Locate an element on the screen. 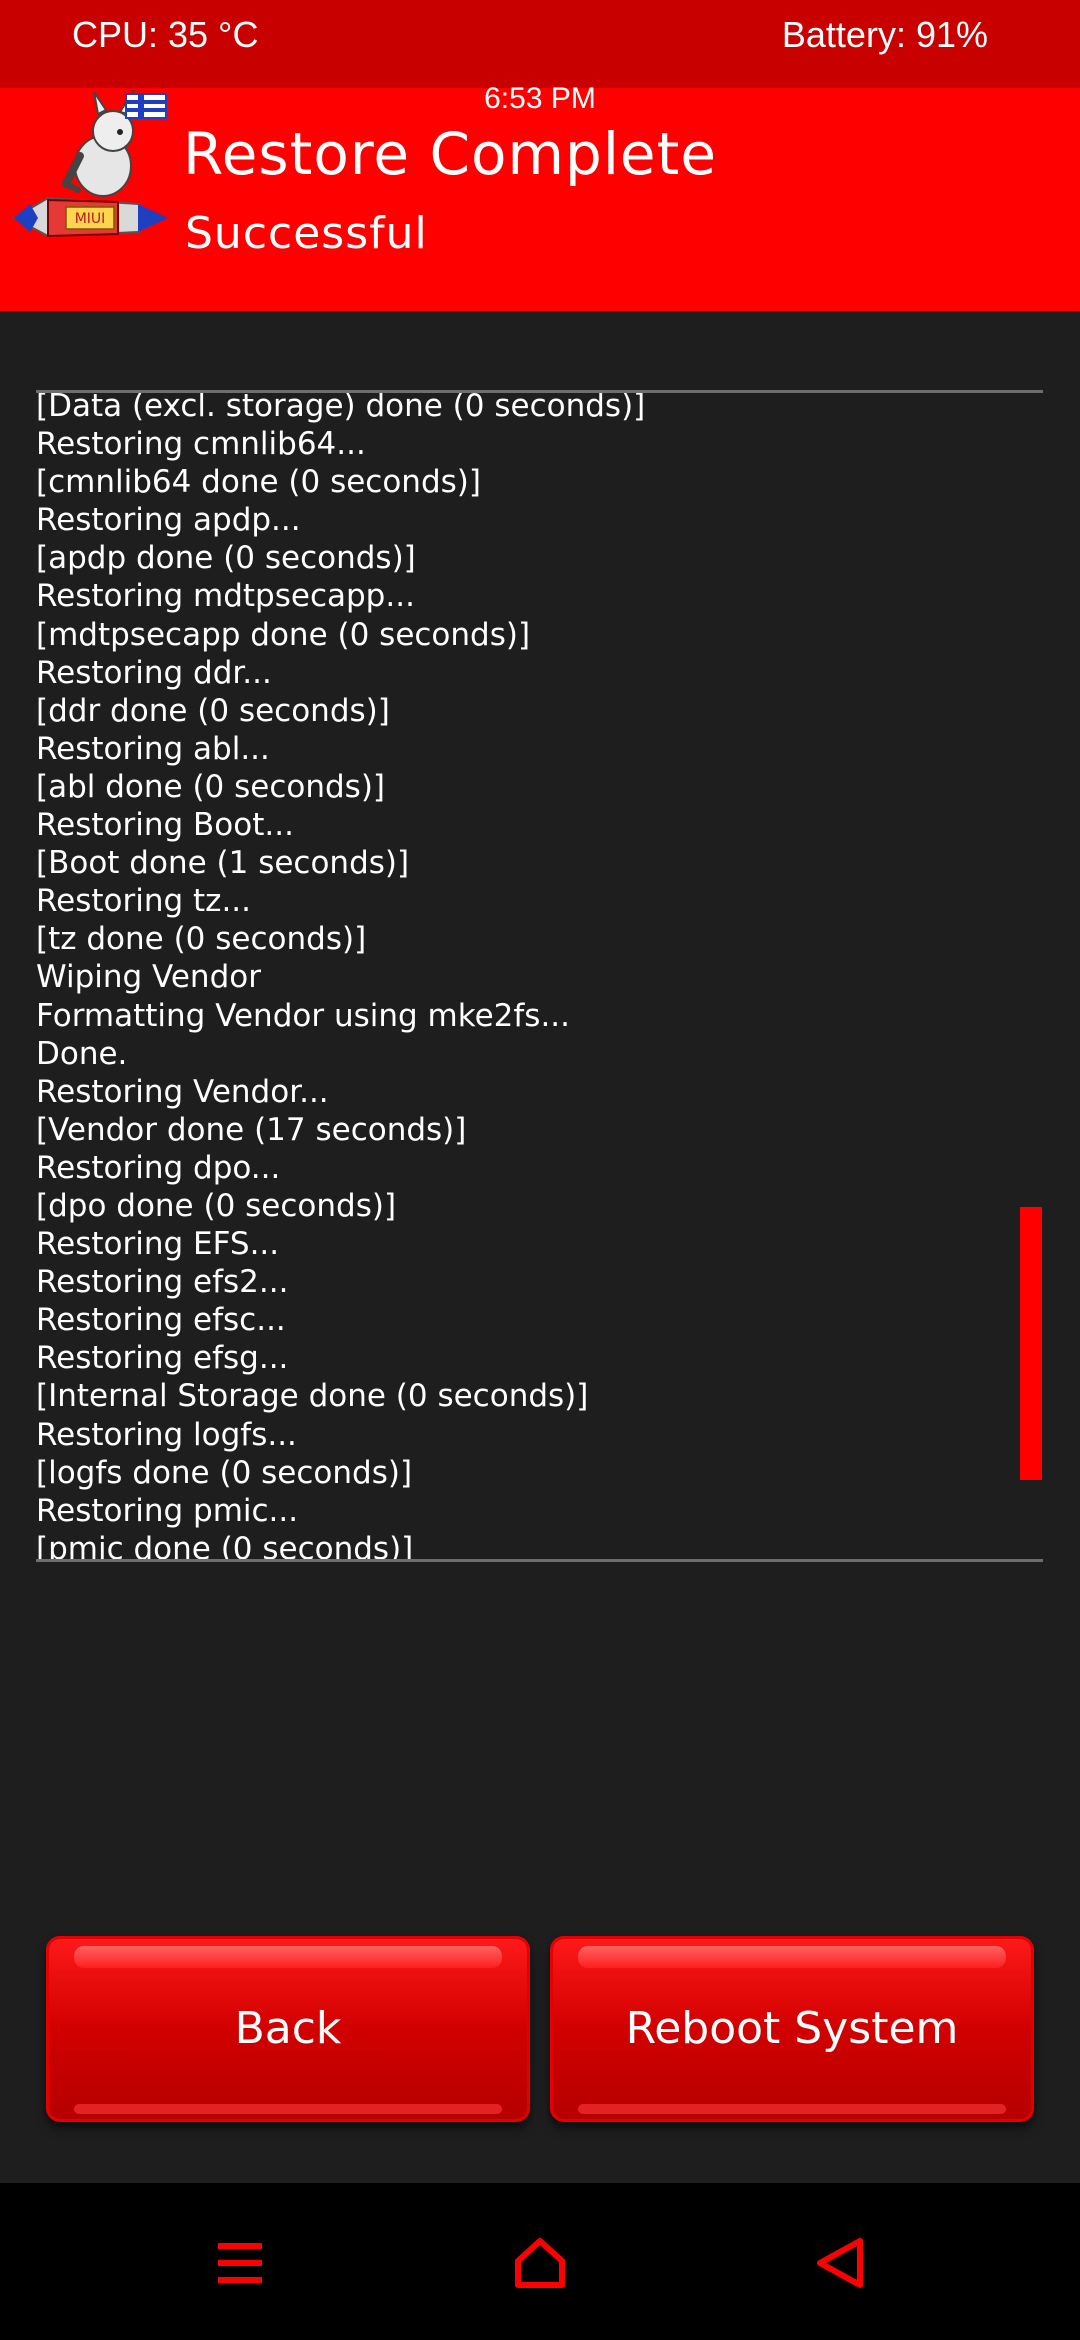  console-line: Wiping Vendor is located at coordinates (148, 977).